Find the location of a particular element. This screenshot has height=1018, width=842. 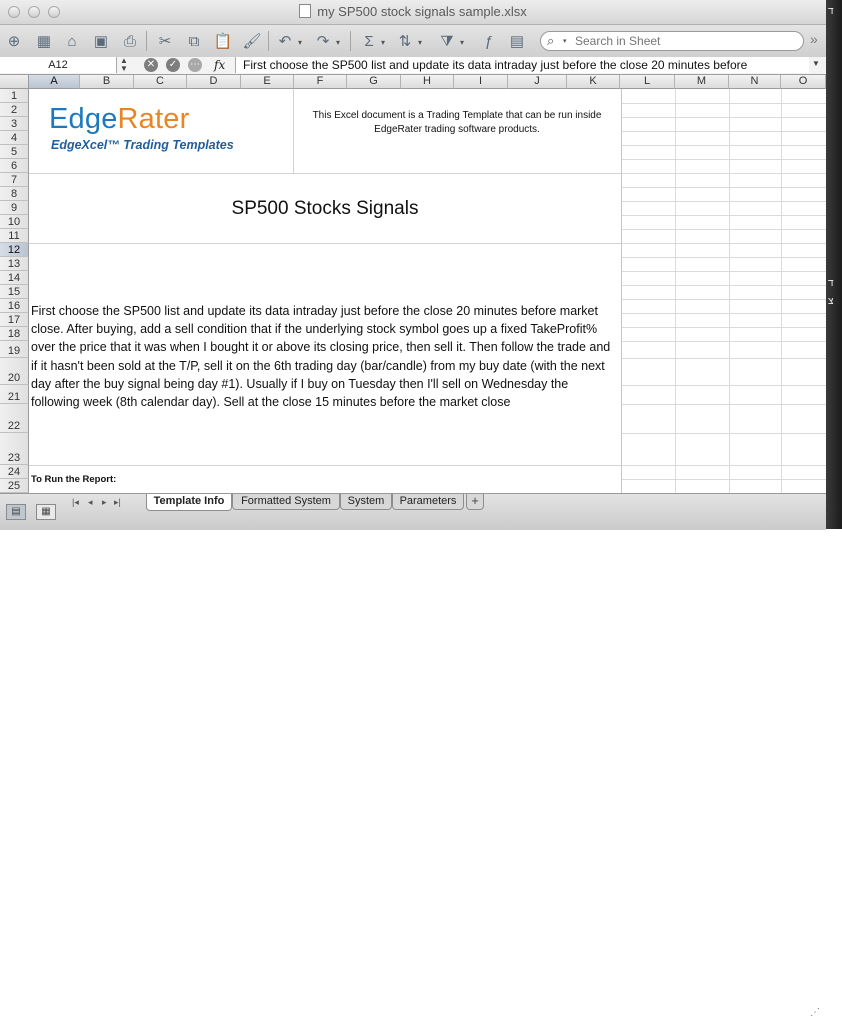

prev-sheet-icon: ◂ is located at coordinates (90, 502).